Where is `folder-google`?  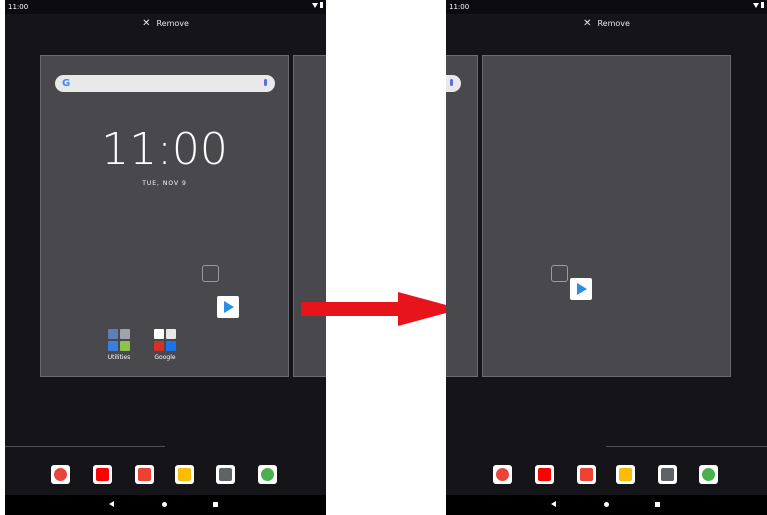
folder-google is located at coordinates (165, 340).